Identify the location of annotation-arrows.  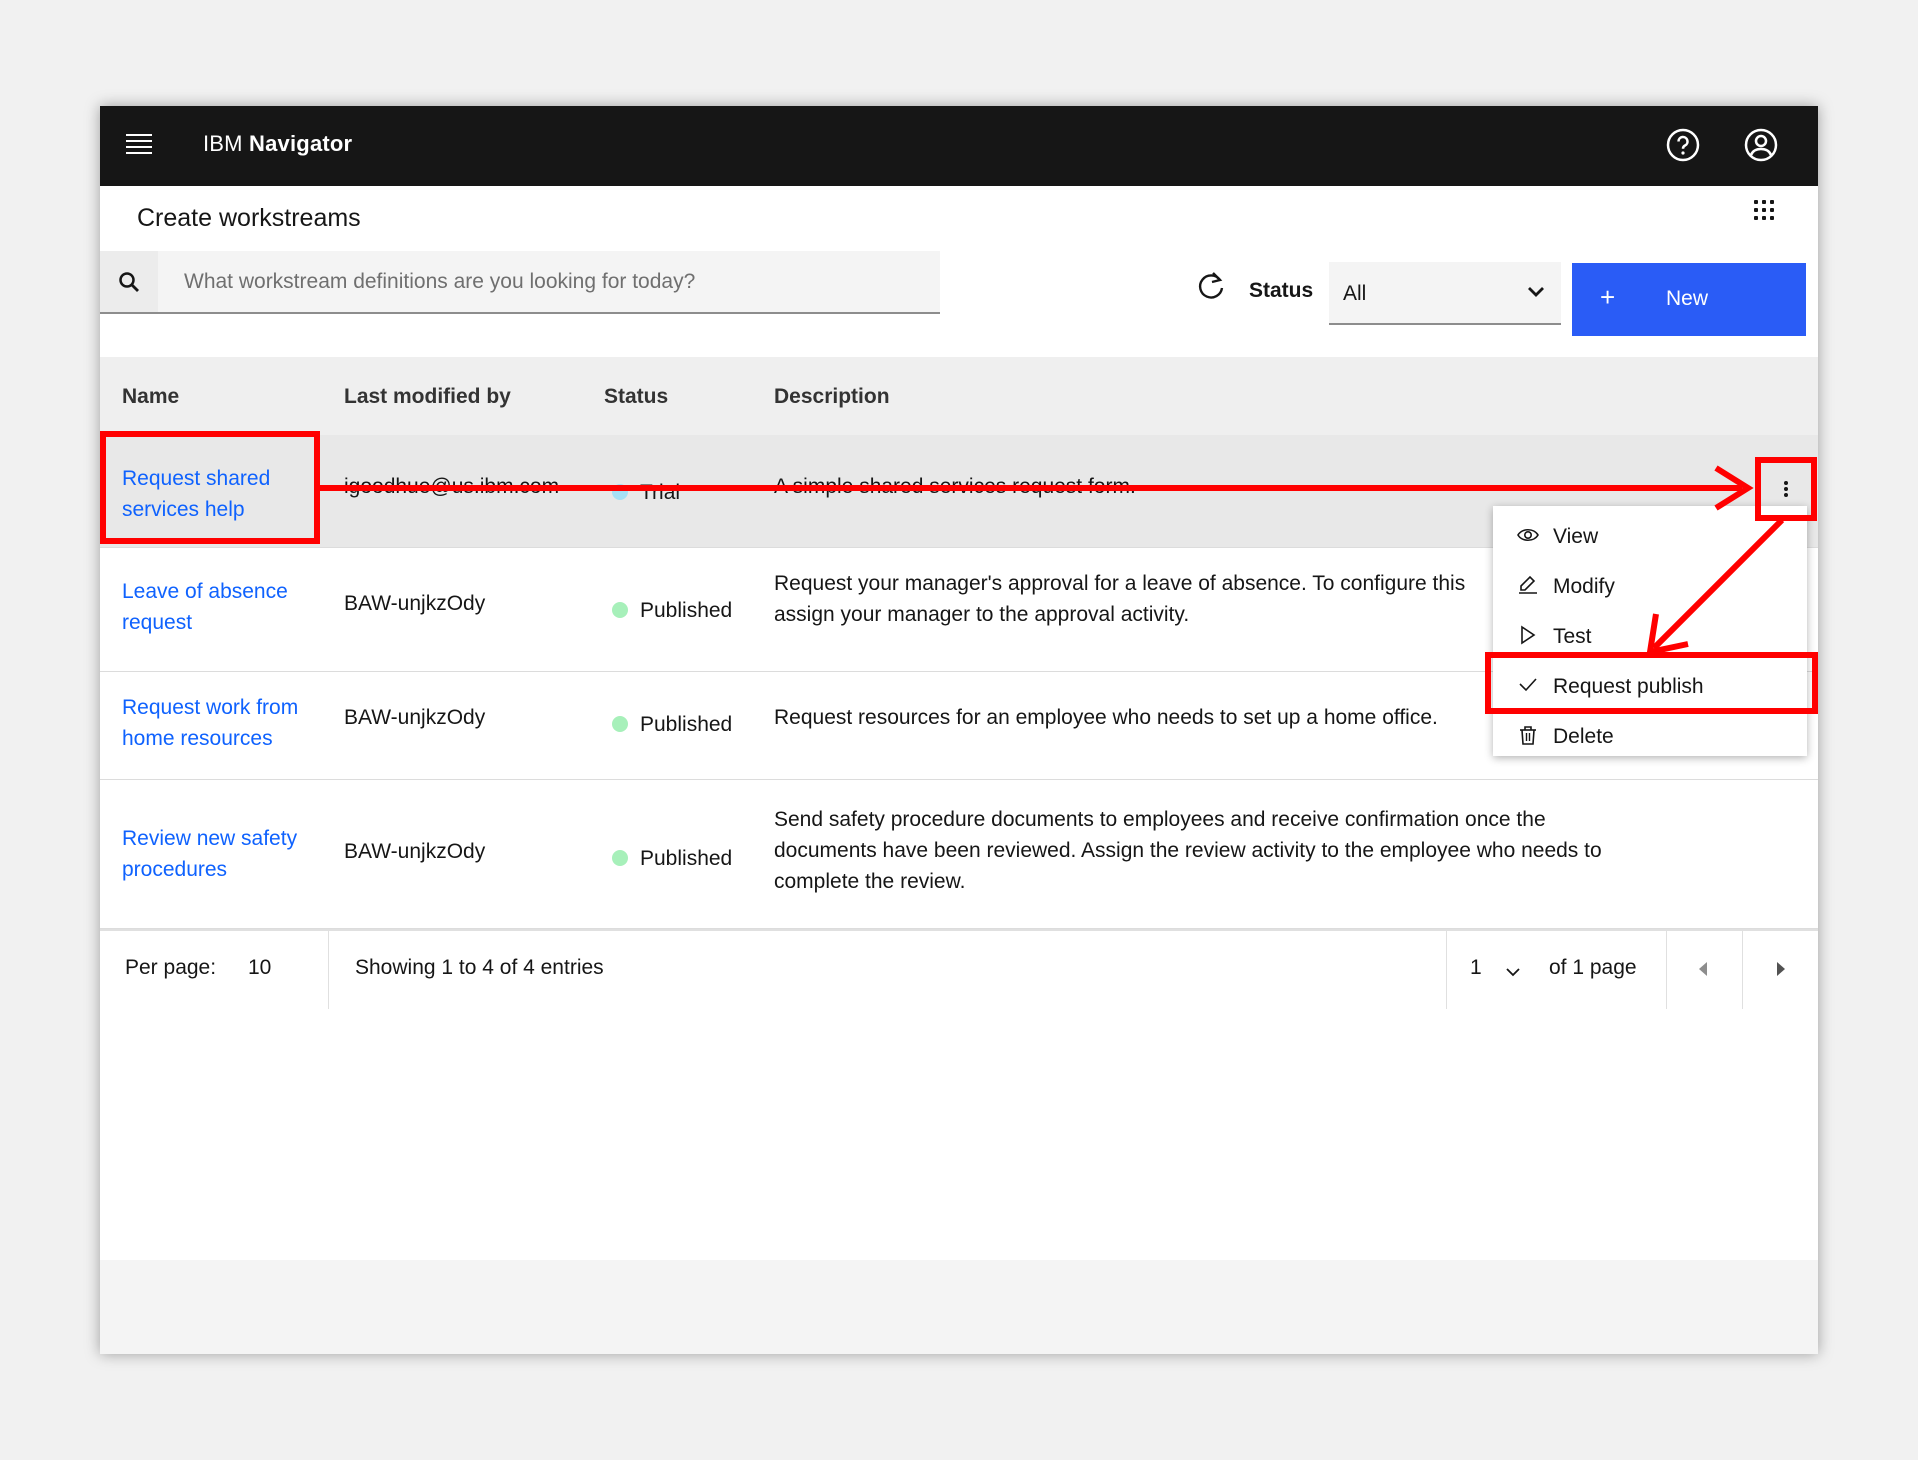
(1051, 560).